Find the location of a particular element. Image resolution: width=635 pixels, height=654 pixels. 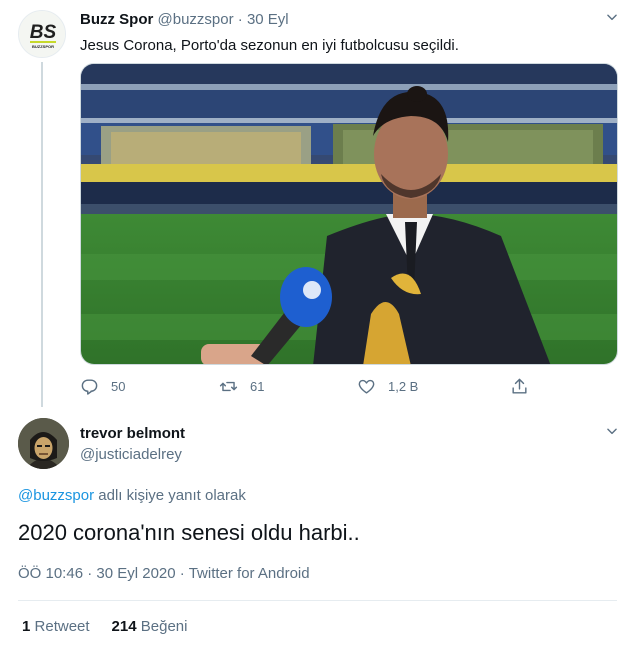

like-button: 1,2 B is located at coordinates (387, 386).